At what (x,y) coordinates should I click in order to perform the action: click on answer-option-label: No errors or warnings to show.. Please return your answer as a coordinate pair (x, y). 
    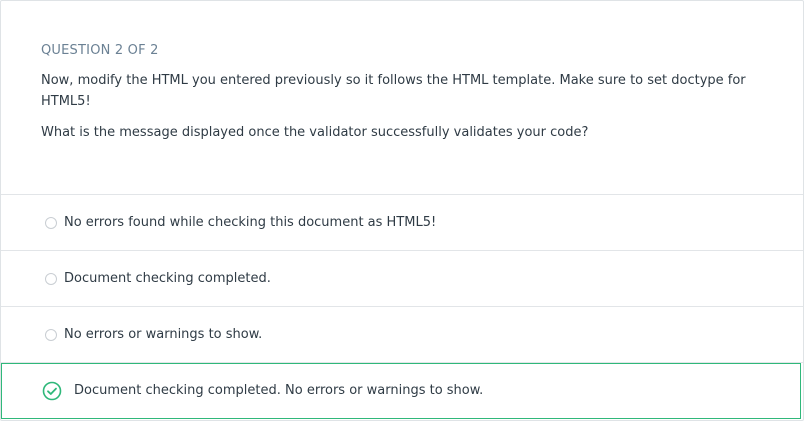
    Looking at the image, I should click on (163, 334).